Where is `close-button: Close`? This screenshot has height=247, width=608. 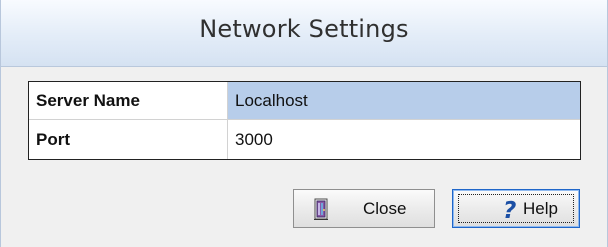 close-button: Close is located at coordinates (364, 208).